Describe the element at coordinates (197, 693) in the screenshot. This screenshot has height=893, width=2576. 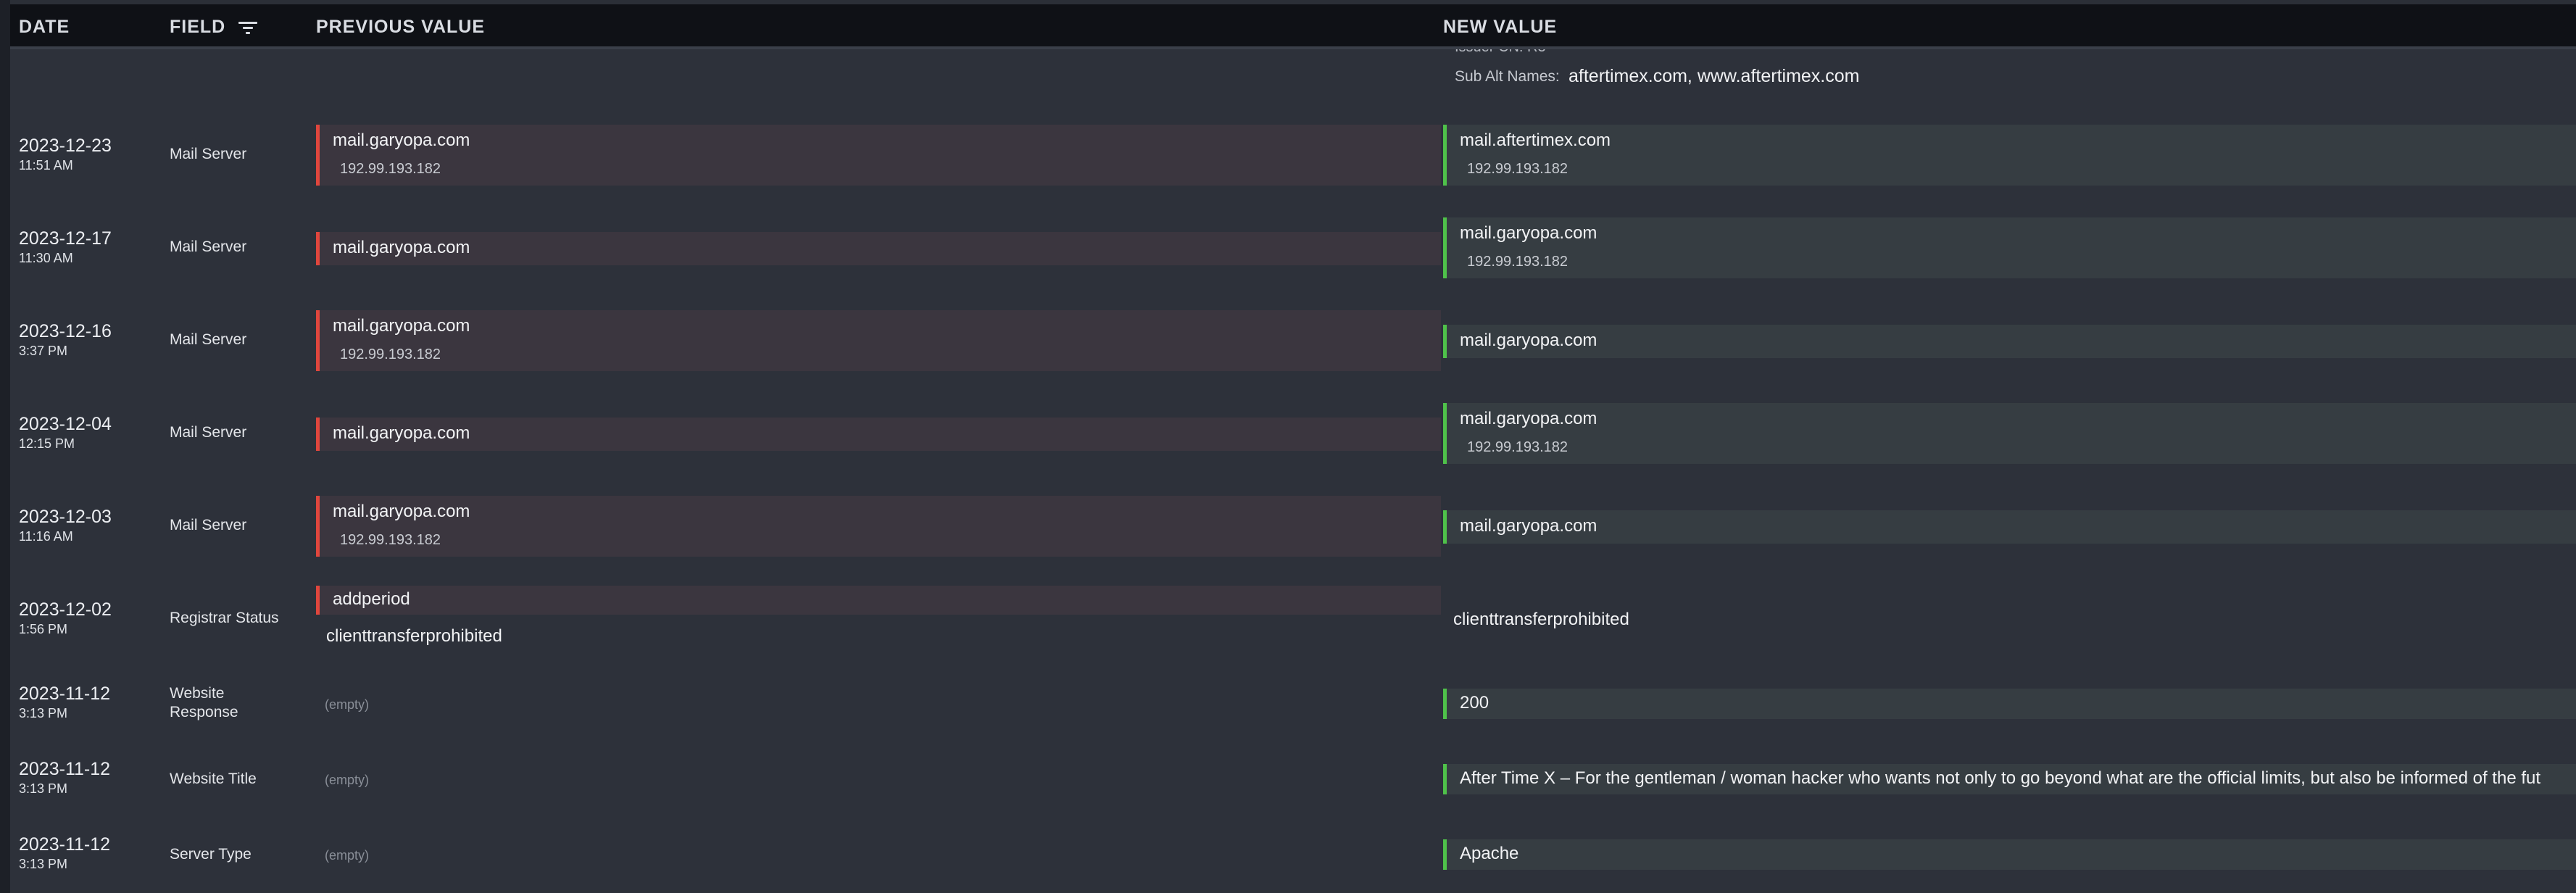
I see `field-text-line1: Website` at that location.